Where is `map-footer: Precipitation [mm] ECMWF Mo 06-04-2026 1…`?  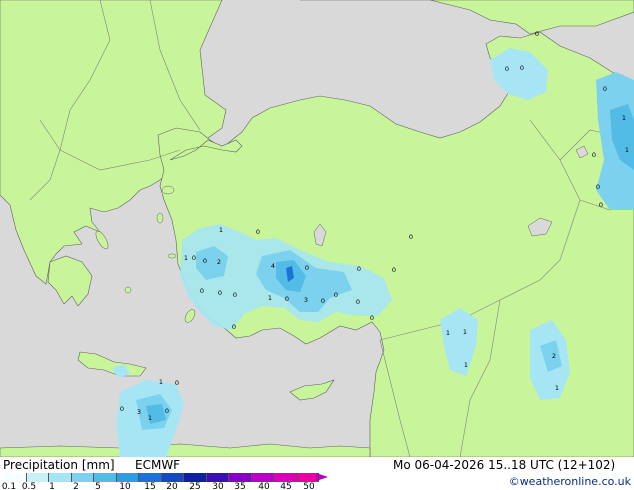 map-footer: Precipitation [mm] ECMWF Mo 06-04-2026 1… is located at coordinates (317, 473).